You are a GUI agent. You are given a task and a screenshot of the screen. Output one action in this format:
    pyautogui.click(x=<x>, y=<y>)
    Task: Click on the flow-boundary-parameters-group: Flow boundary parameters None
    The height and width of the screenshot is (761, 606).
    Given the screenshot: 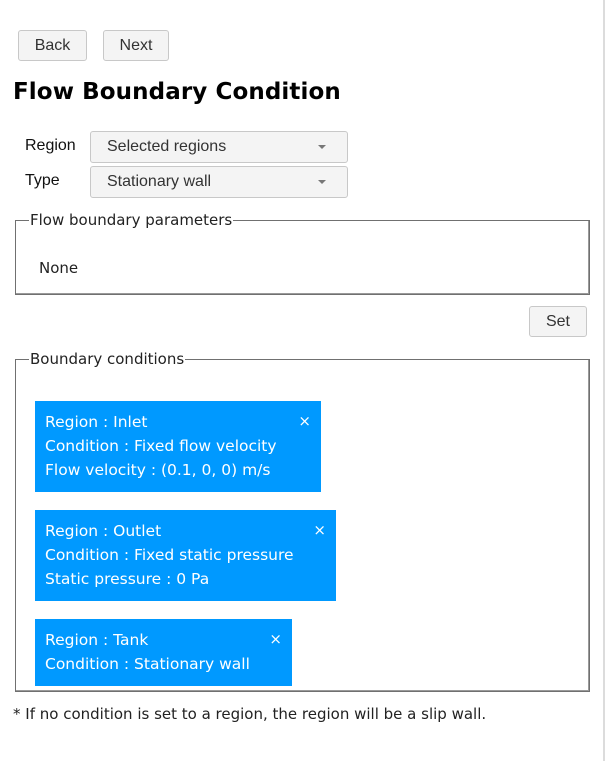 What is the action you would take?
    pyautogui.click(x=302, y=253)
    